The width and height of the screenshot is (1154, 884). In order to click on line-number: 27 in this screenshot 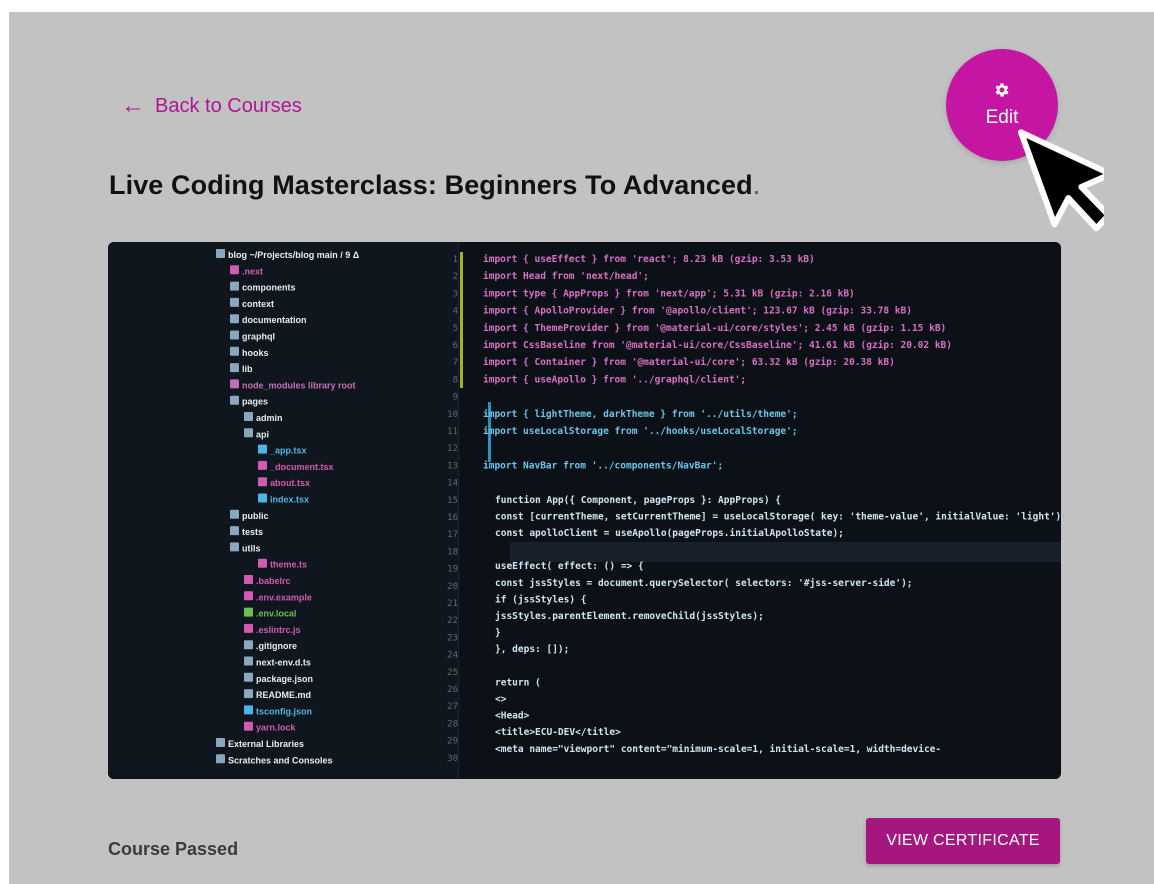, I will do `click(452, 707)`.